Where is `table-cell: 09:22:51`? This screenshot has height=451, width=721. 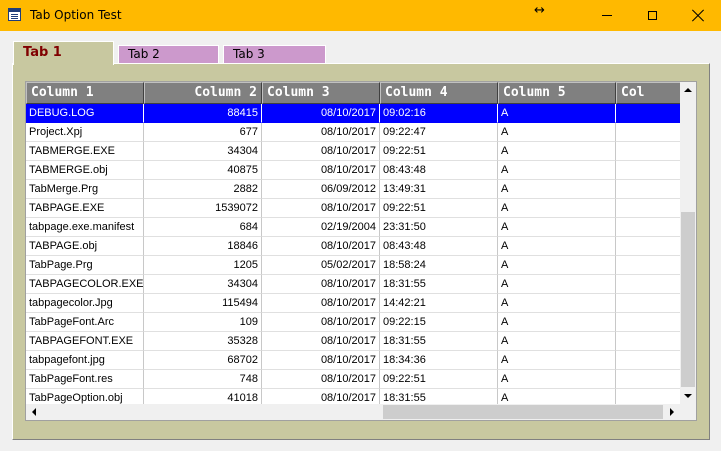 table-cell: 09:22:51 is located at coordinates (439, 208).